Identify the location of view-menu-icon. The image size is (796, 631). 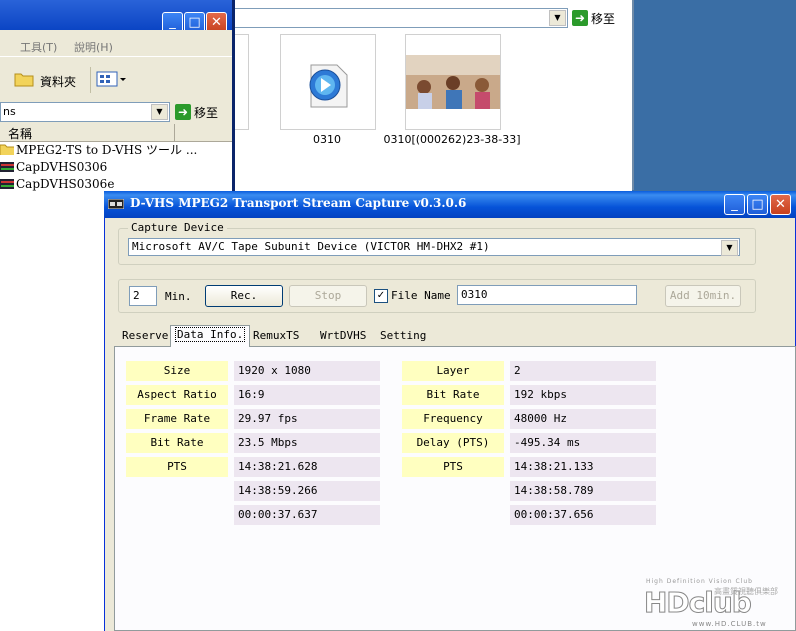
(111, 79).